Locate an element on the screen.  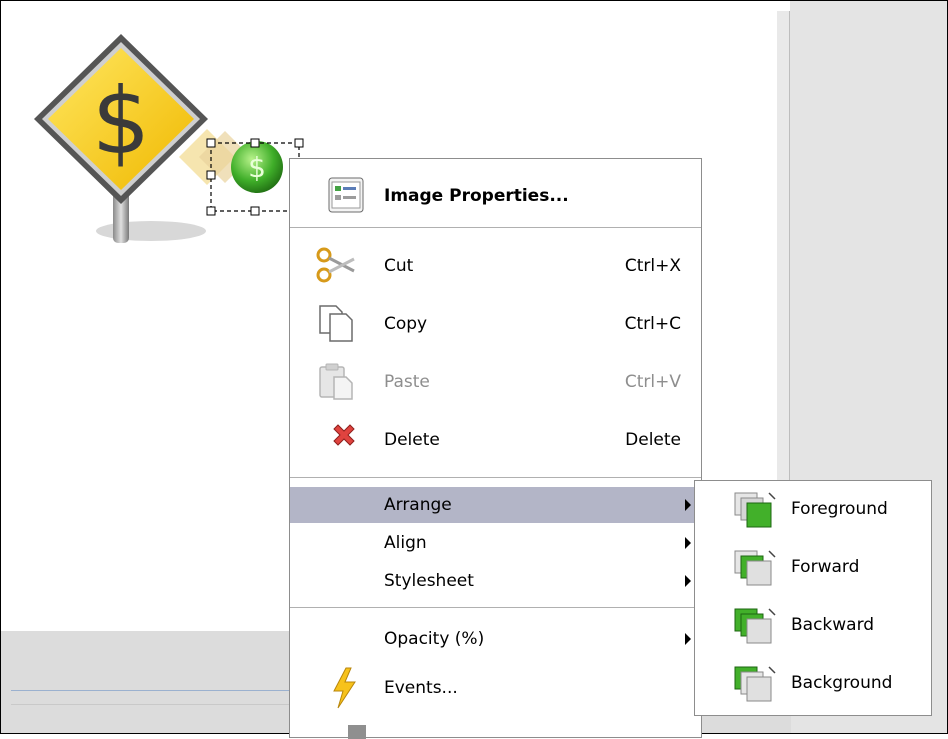
lightning-icon is located at coordinates (344, 688).